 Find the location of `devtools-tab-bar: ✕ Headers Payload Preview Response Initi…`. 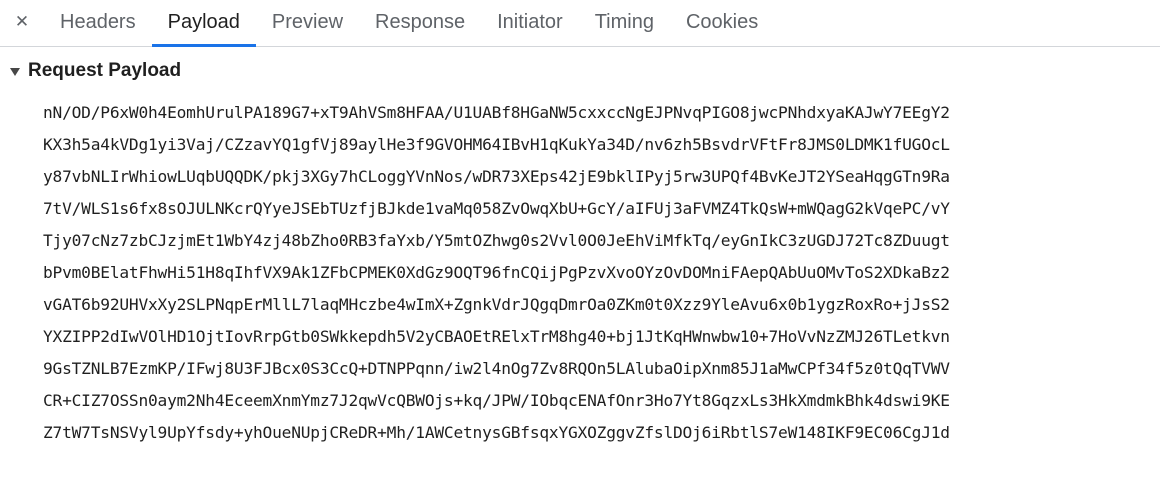

devtools-tab-bar: ✕ Headers Payload Preview Response Initi… is located at coordinates (580, 23).